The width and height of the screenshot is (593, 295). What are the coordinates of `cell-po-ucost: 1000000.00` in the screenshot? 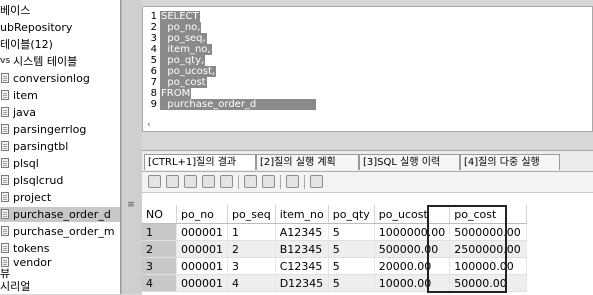 It's located at (412, 232).